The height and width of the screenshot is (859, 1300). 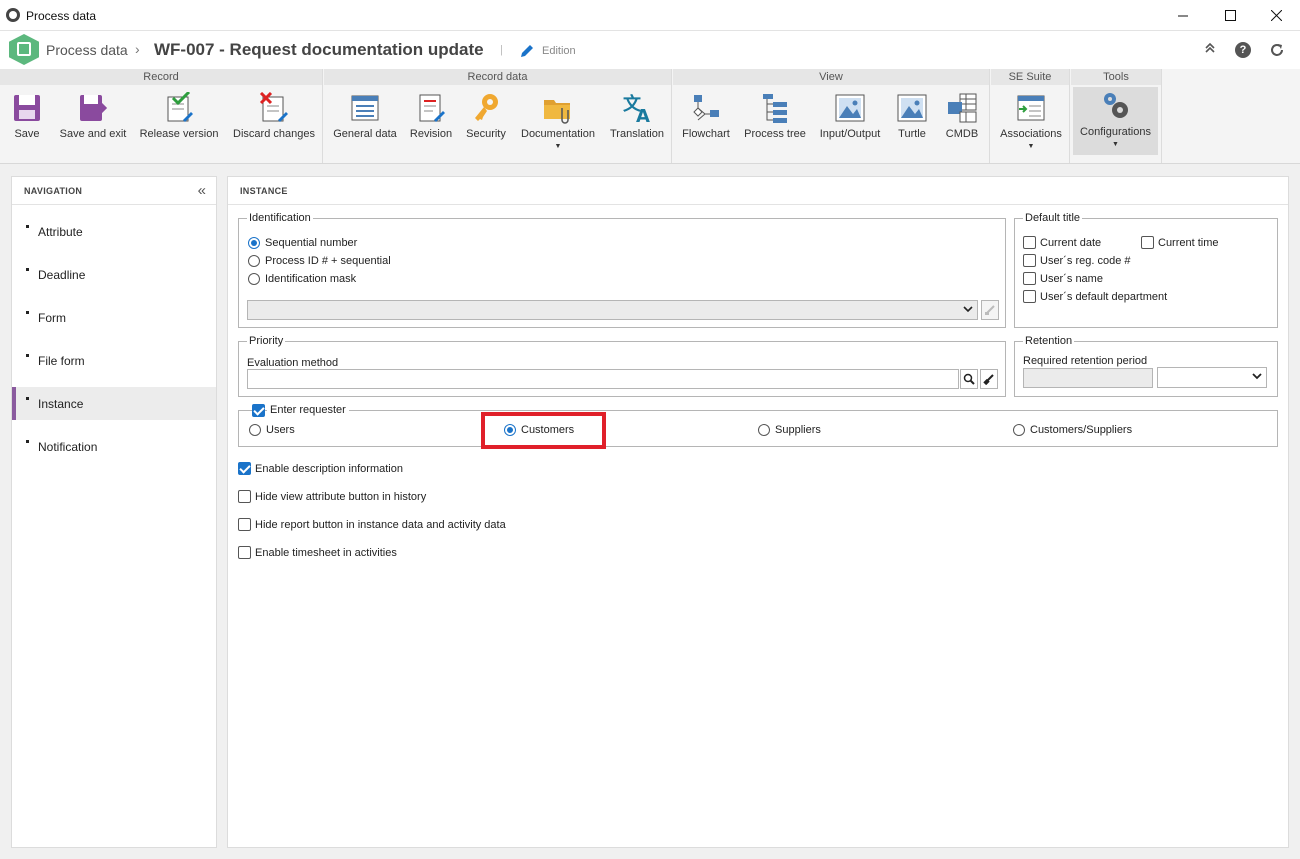 I want to click on translation-label: Translation, so click(x=636, y=134).